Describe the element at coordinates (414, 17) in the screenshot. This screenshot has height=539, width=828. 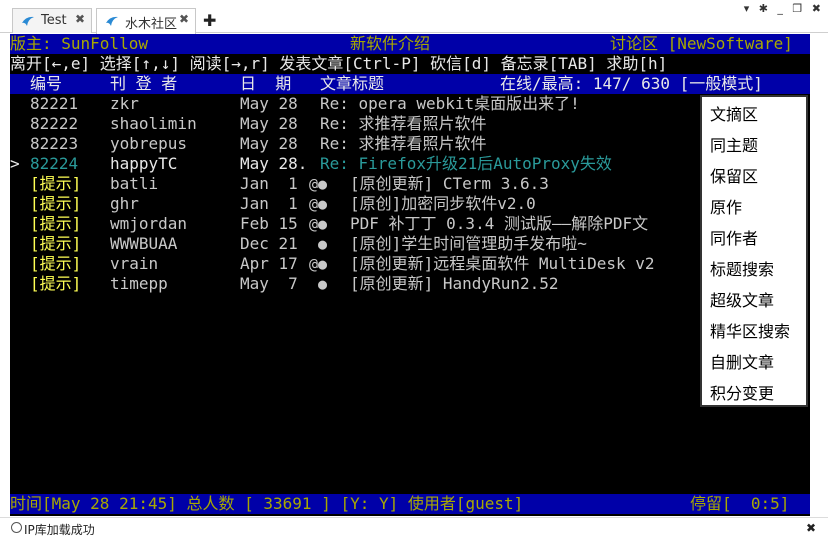
I see `tab-bar: Test ✖ 水木社区 ✖ ✚ ▾ ✱ _ ❐ ✖` at that location.